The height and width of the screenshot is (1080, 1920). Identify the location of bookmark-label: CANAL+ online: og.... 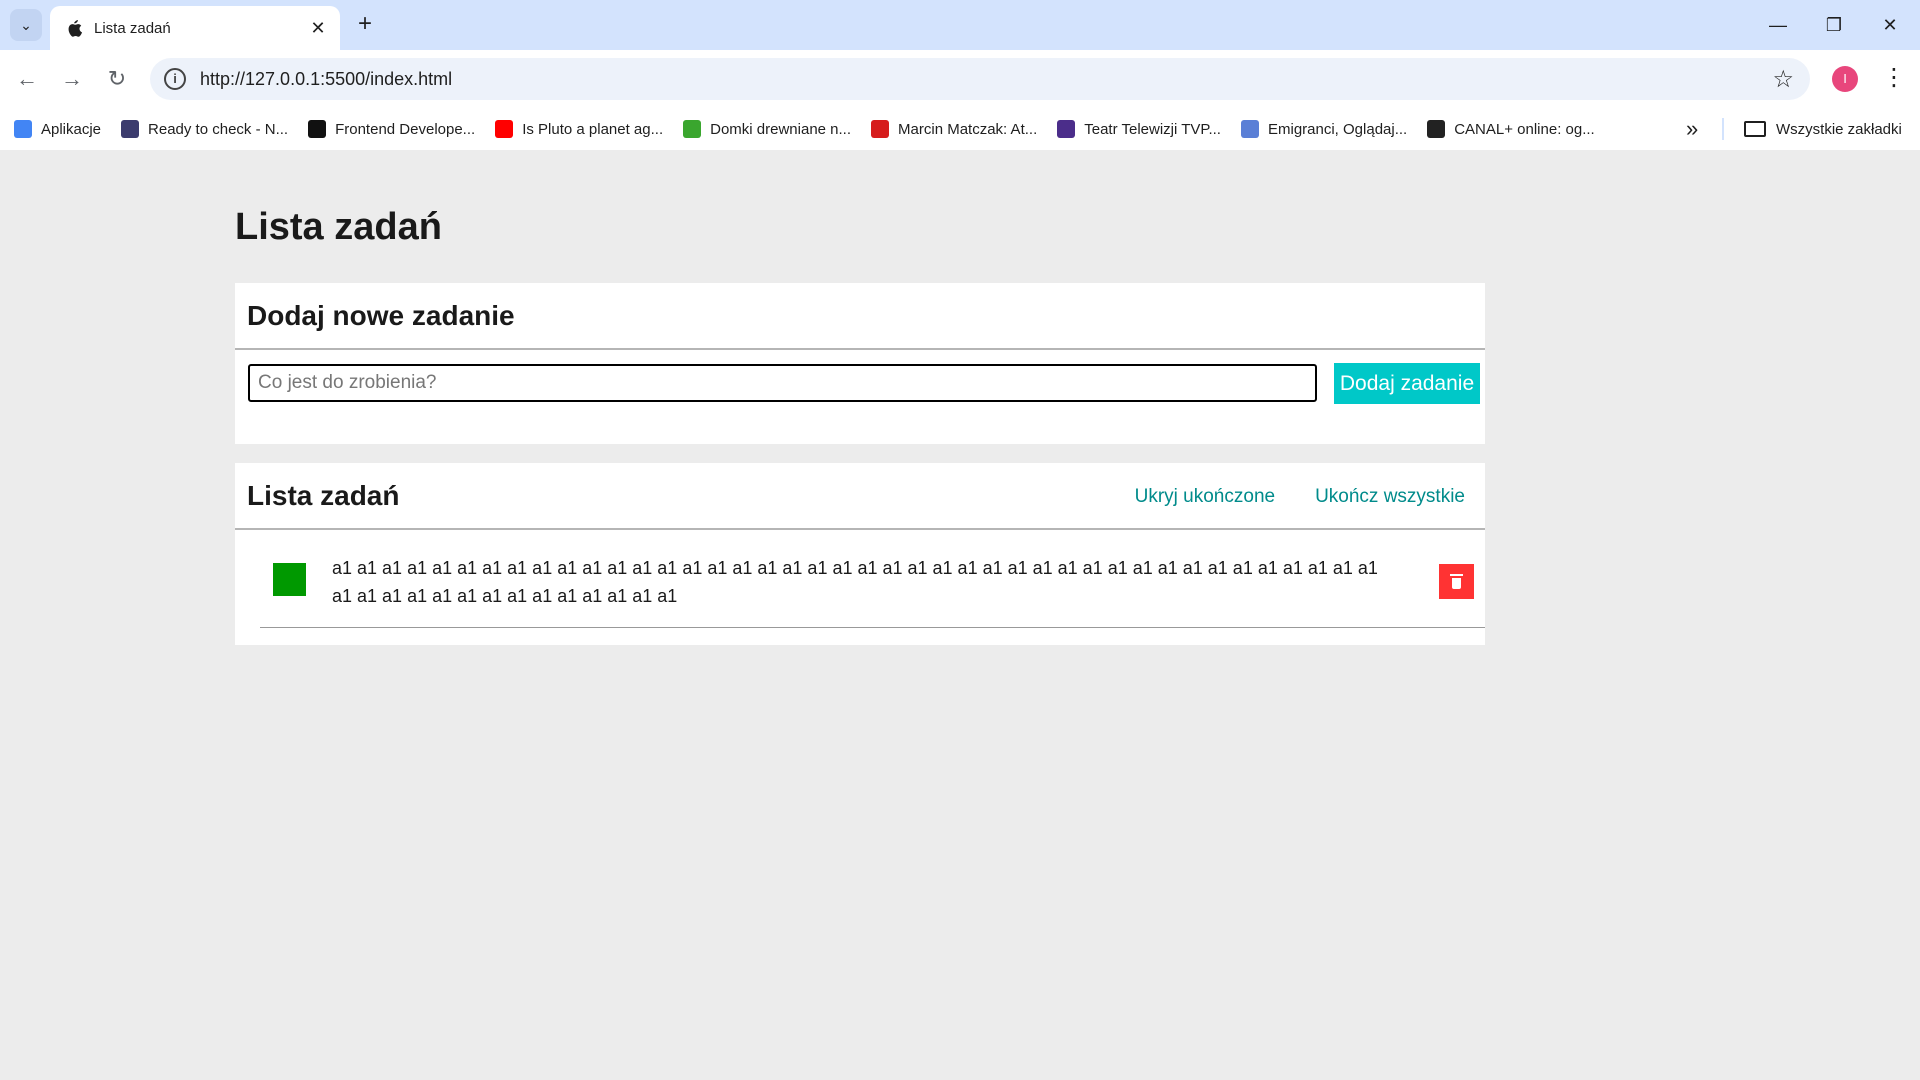
(1524, 129).